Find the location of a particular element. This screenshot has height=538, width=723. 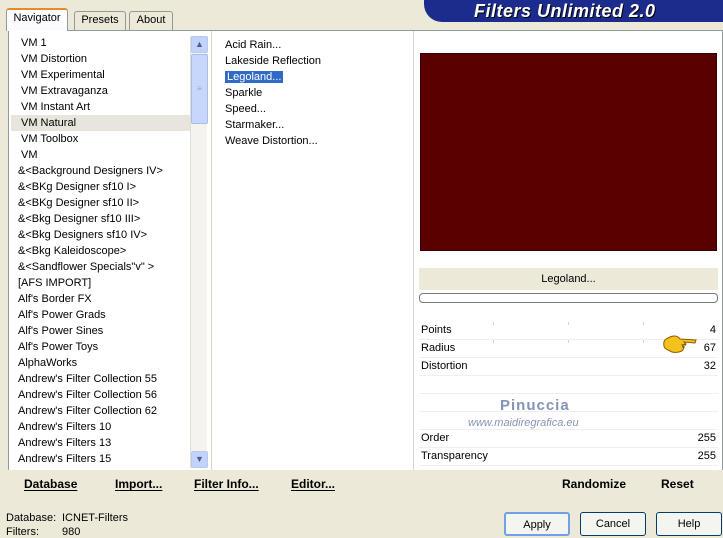

watermark-name: Pinuccia is located at coordinates (535, 405).